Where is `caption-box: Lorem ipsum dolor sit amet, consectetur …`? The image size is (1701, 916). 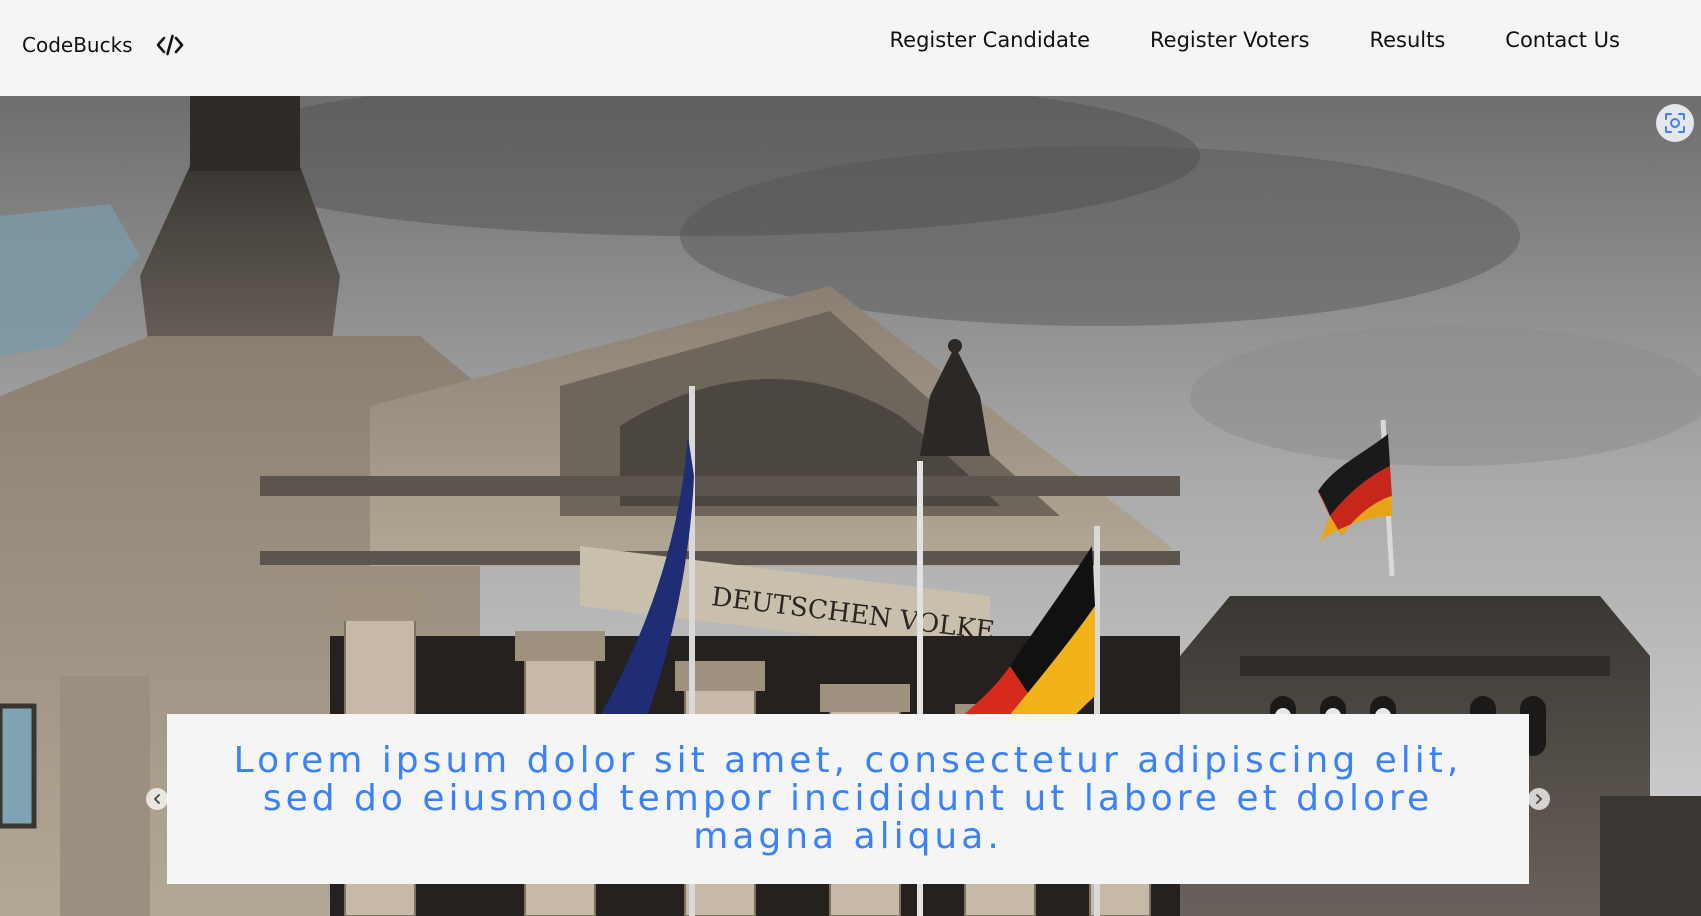
caption-box: Lorem ipsum dolor sit amet, consectetur … is located at coordinates (848, 799).